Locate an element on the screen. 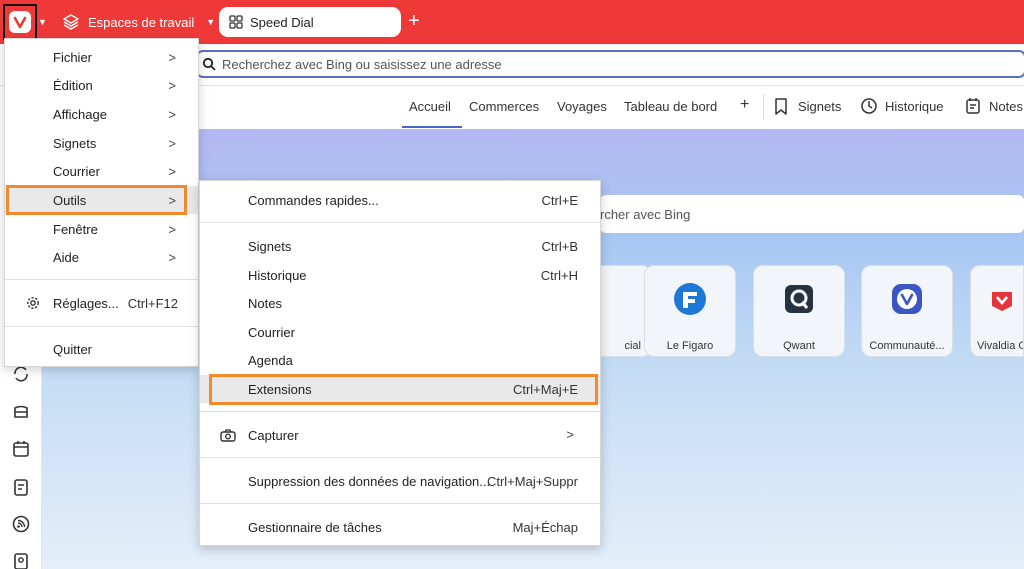 Image resolution: width=1024 pixels, height=569 pixels. nav-commerces: Commerces is located at coordinates (504, 106).